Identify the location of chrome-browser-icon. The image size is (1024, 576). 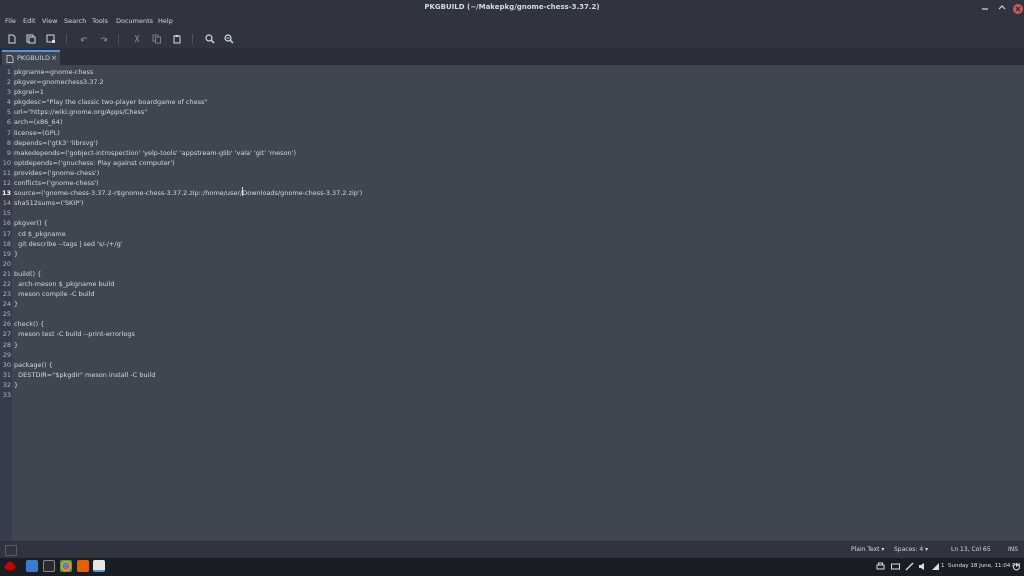
(66, 566).